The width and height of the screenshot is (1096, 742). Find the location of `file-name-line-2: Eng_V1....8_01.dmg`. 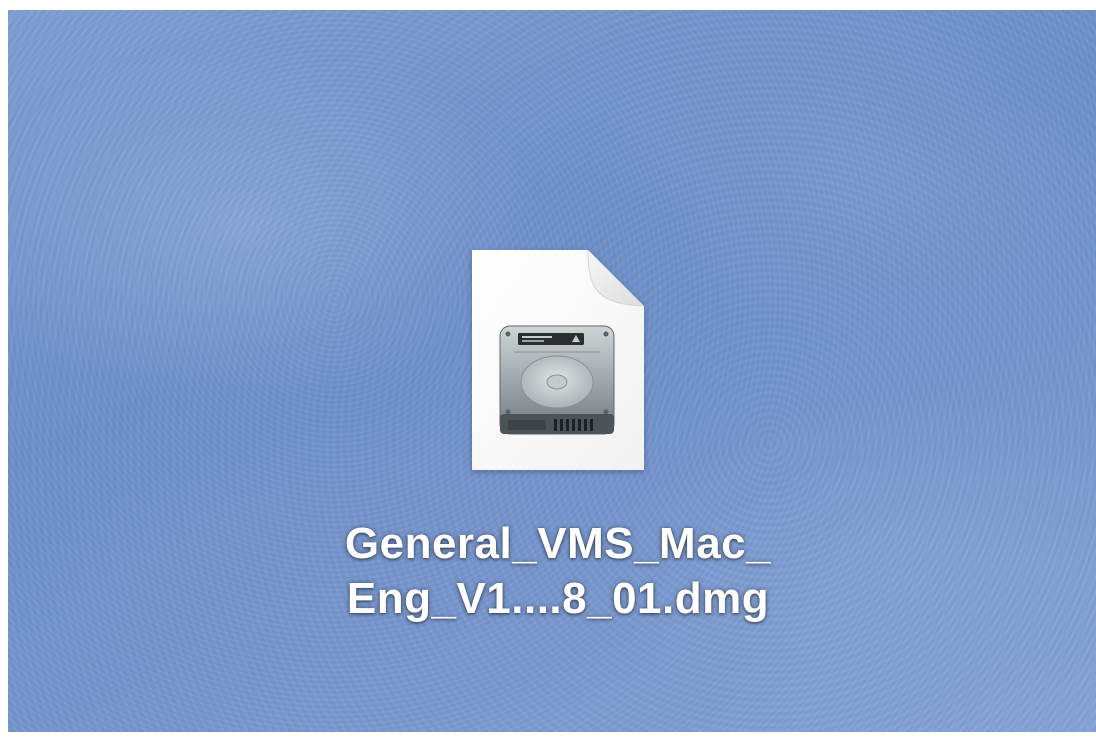

file-name-line-2: Eng_V1....8_01.dmg is located at coordinates (558, 598).